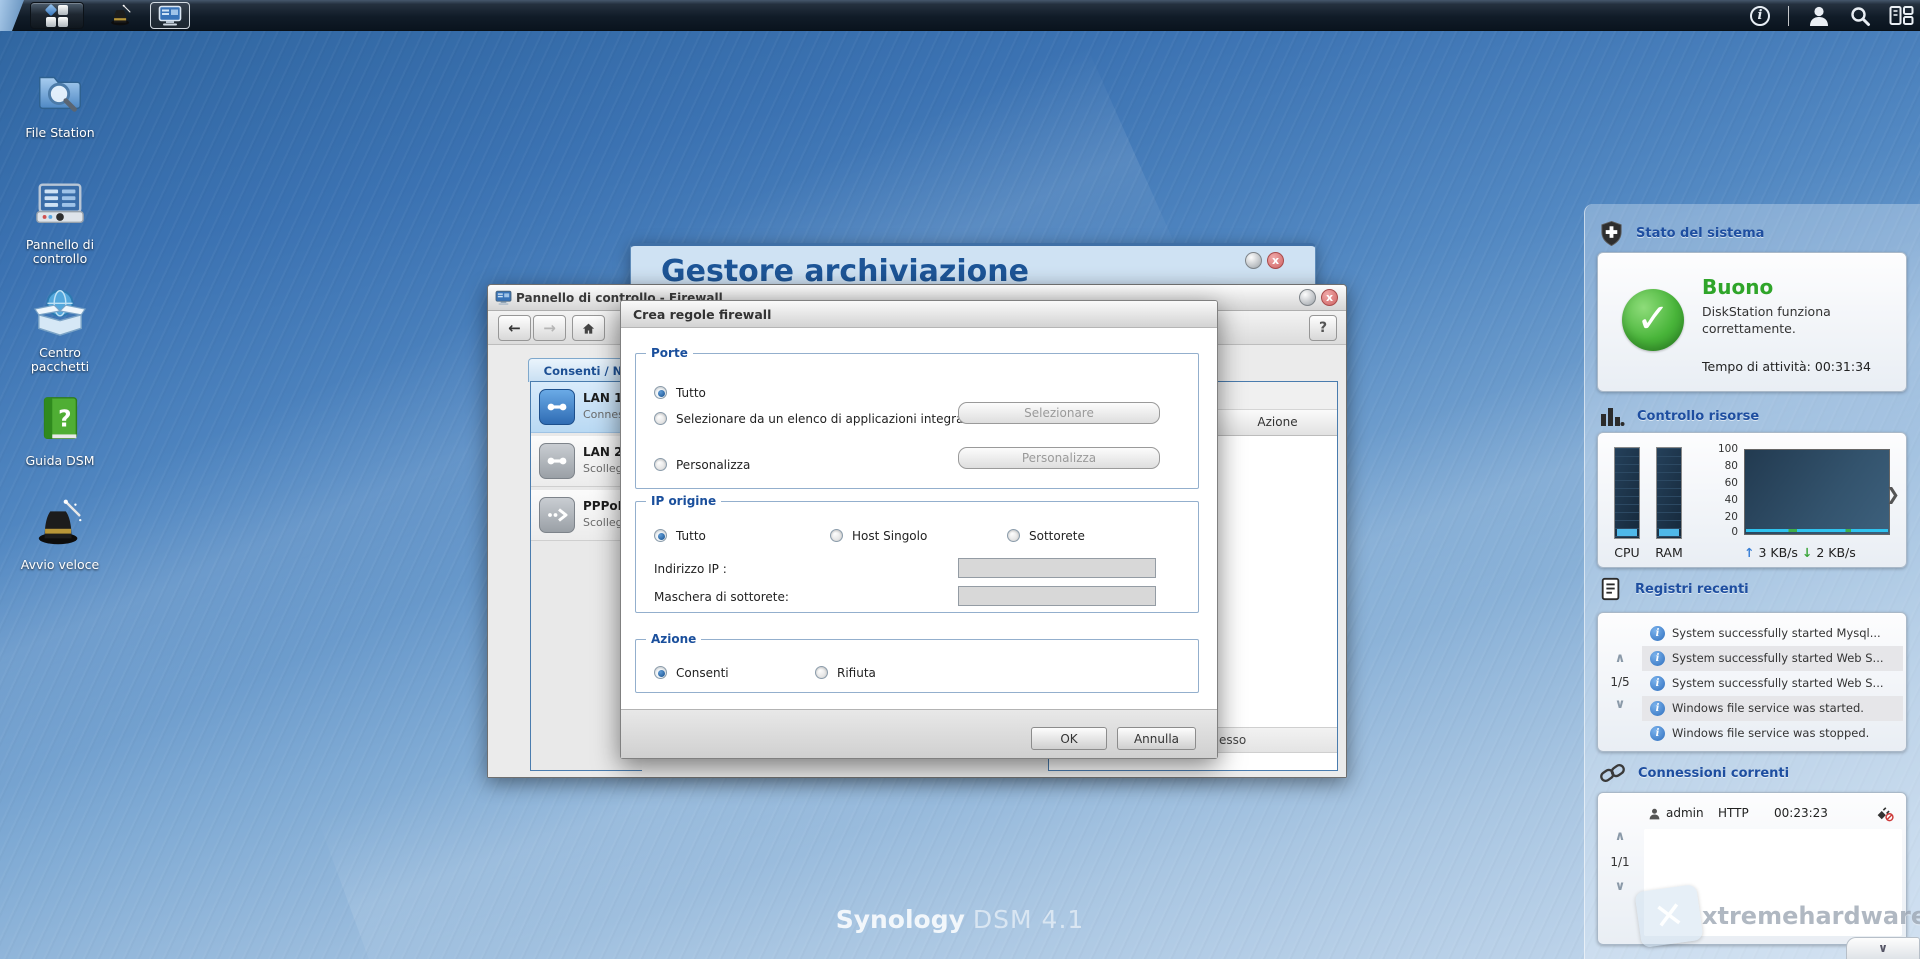  I want to click on magic-hat-icon, so click(121, 15).